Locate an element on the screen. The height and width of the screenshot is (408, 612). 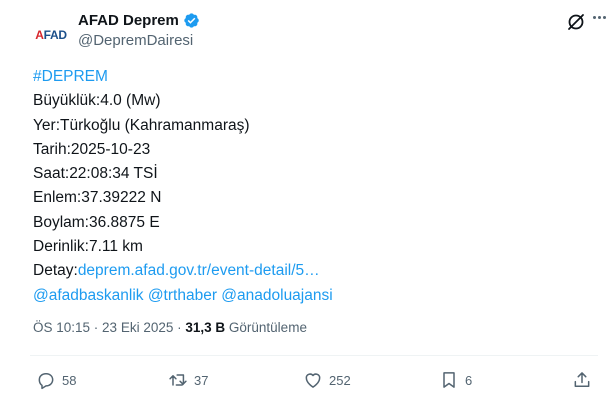
text-line-time: Saat:22:08:34 TSİ is located at coordinates (95, 174).